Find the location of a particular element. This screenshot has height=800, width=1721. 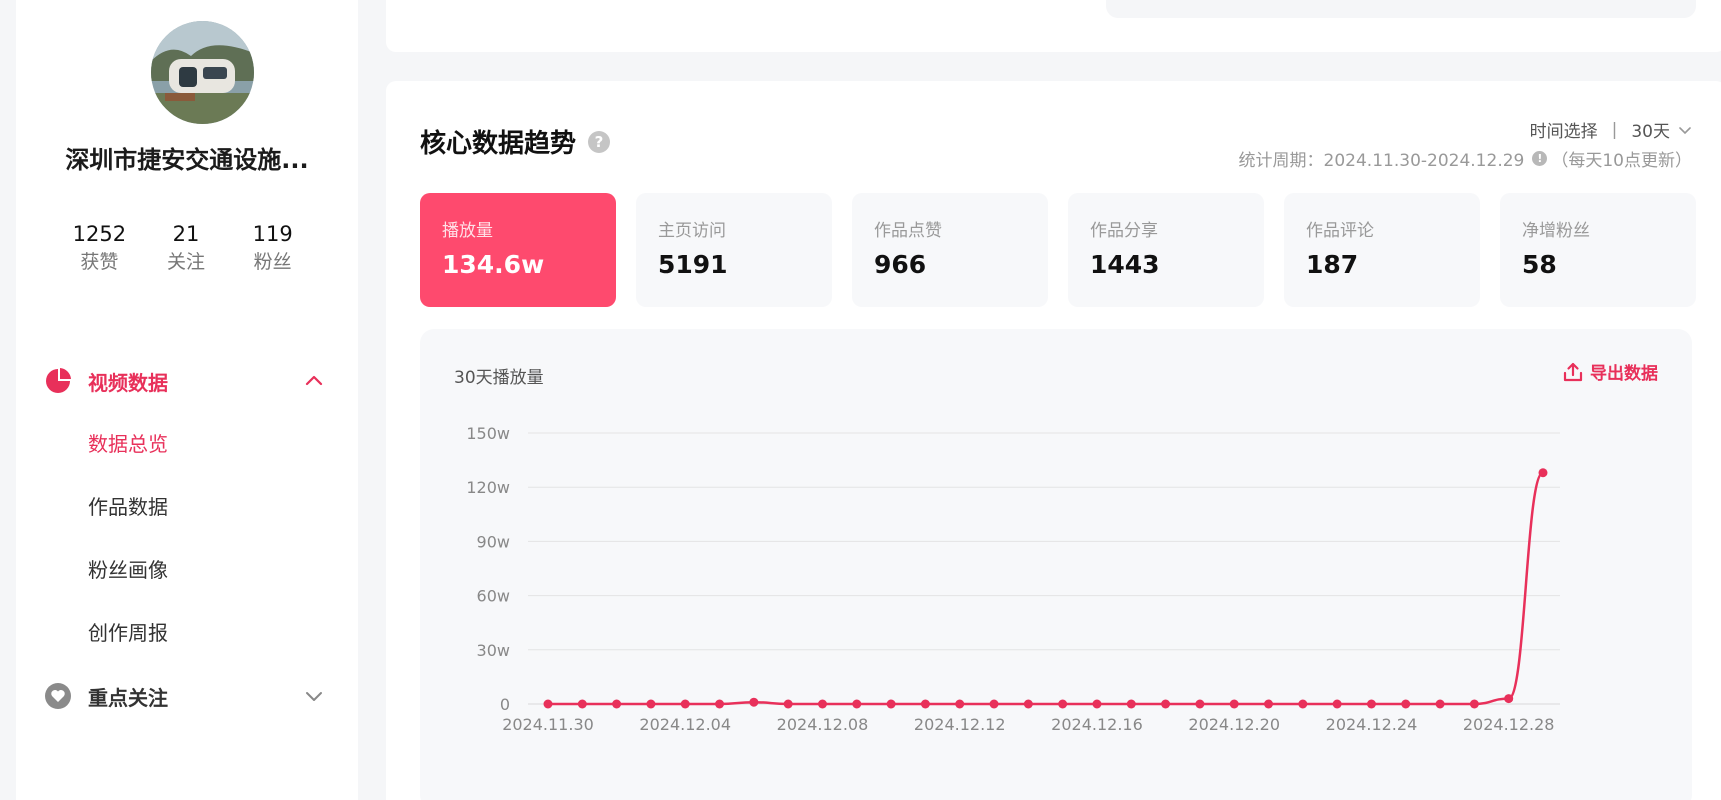

metric-card-new-fans: 净增粉丝 58 is located at coordinates (1598, 250).